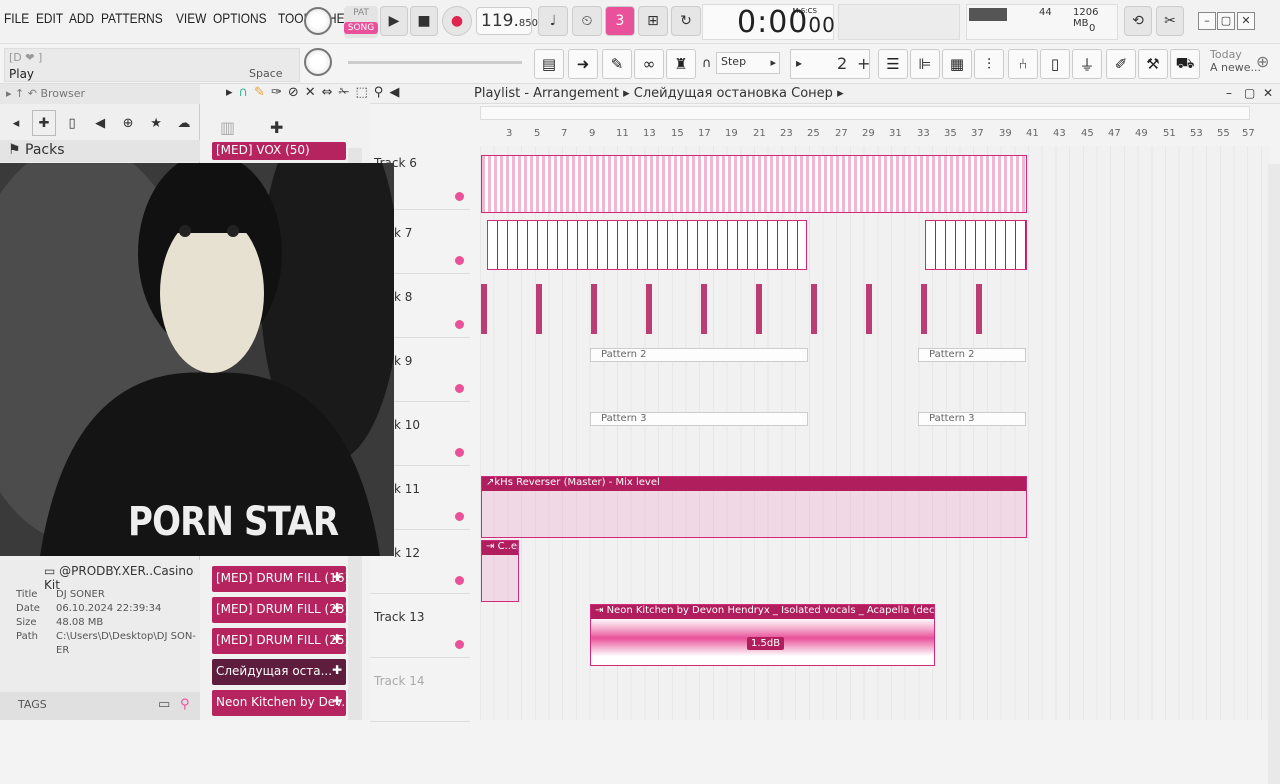 The image size is (1280, 784). Describe the element at coordinates (344, 92) in the screenshot. I see `slice-tool-icon: ✁` at that location.